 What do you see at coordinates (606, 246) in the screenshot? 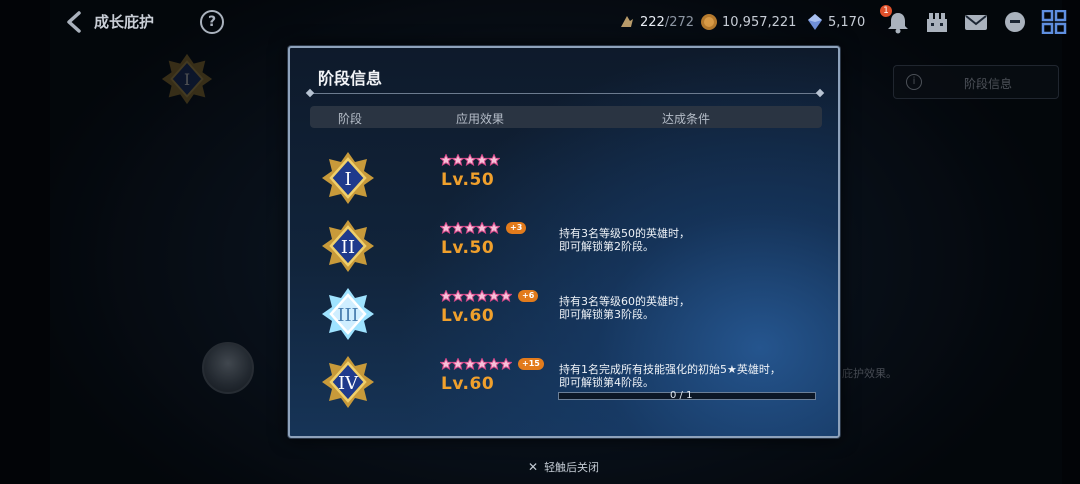
I see `condition-line: 即可解锁第2阶段。` at bounding box center [606, 246].